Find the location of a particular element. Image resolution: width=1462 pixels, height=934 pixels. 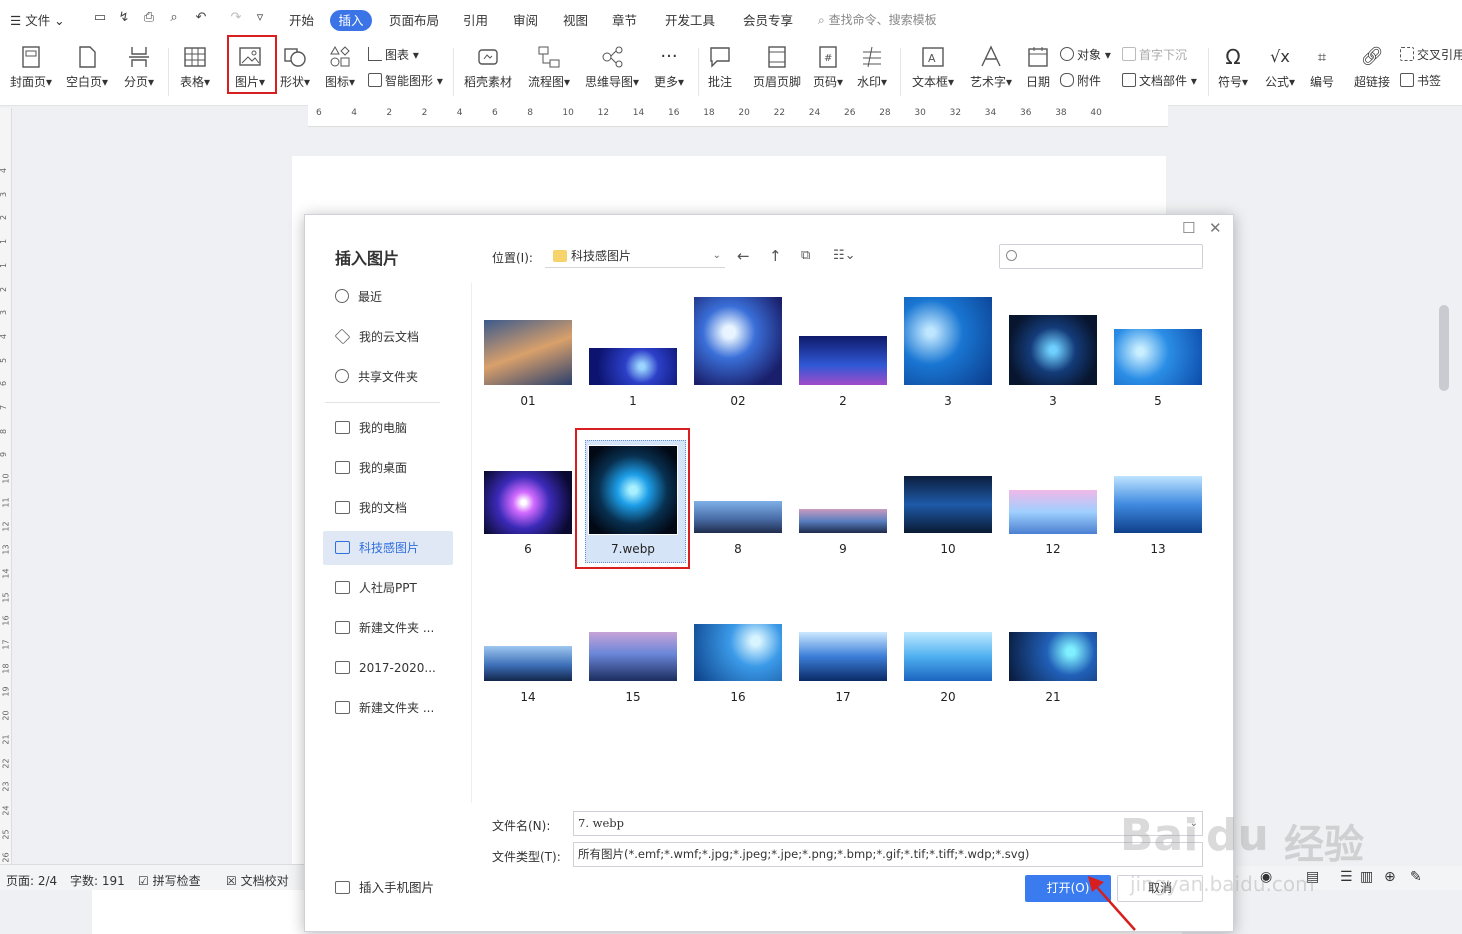

file-name-label: 10 is located at coordinates (948, 549).